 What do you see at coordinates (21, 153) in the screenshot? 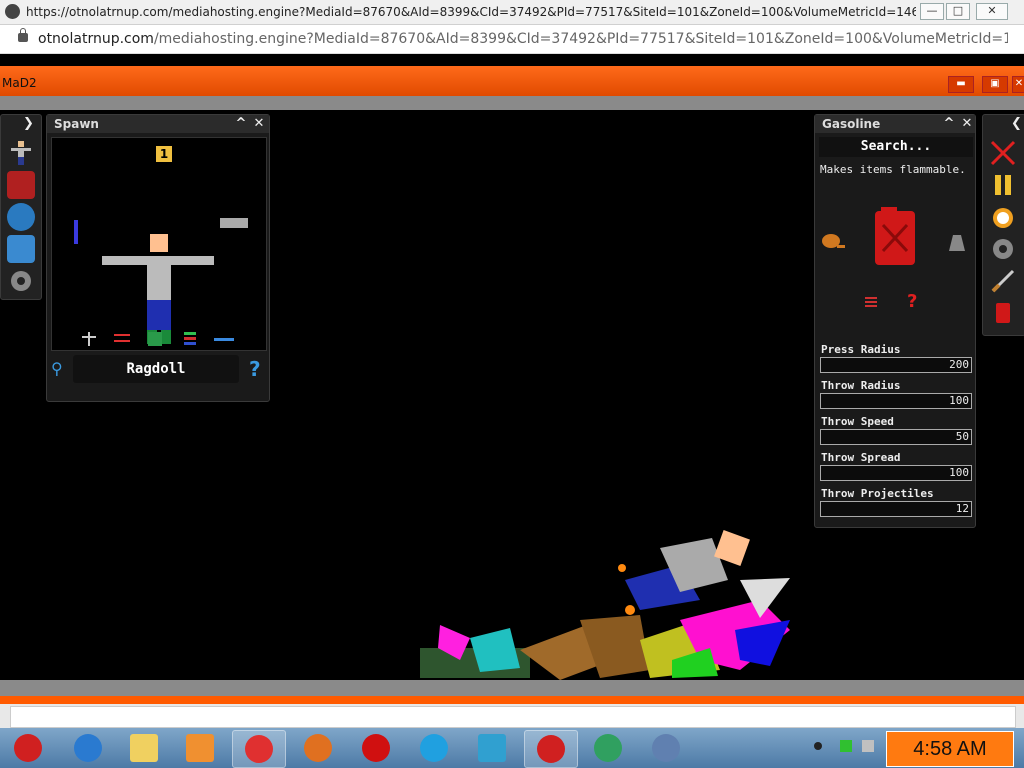
I see `ragdoll-tool-icon` at bounding box center [21, 153].